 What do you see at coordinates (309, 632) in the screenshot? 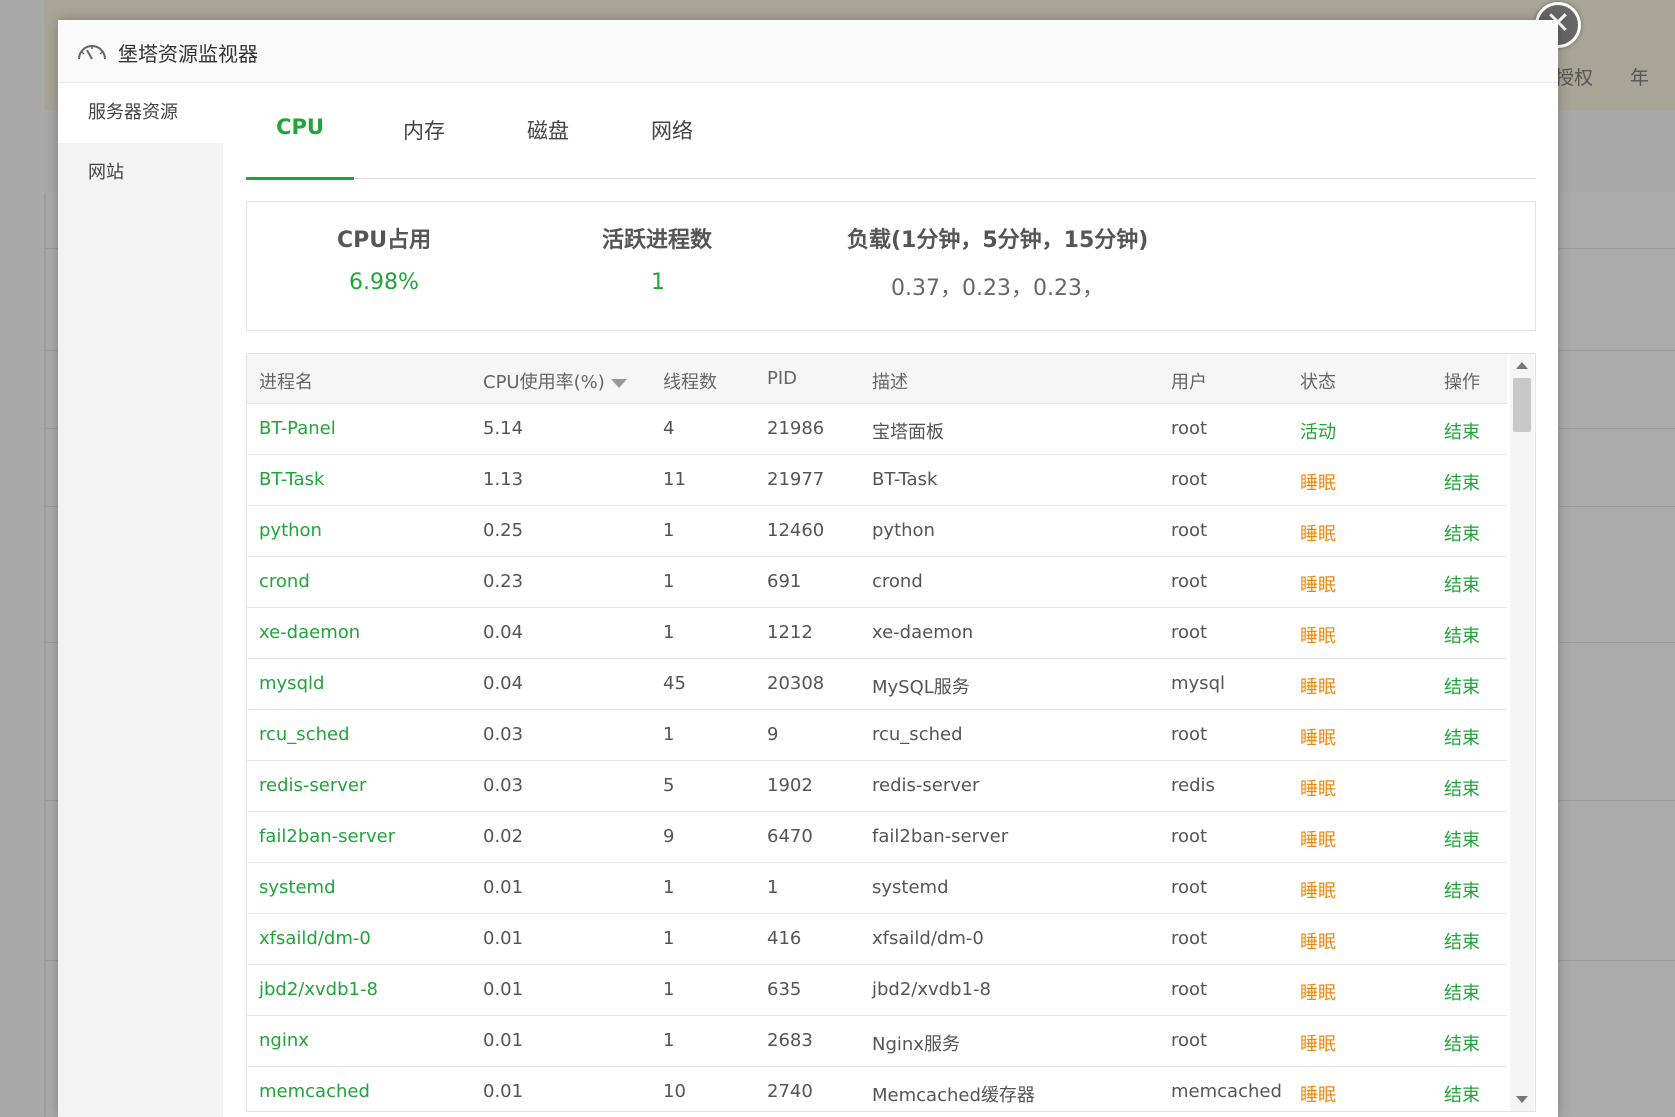
I see `process-name: xe-daemon` at bounding box center [309, 632].